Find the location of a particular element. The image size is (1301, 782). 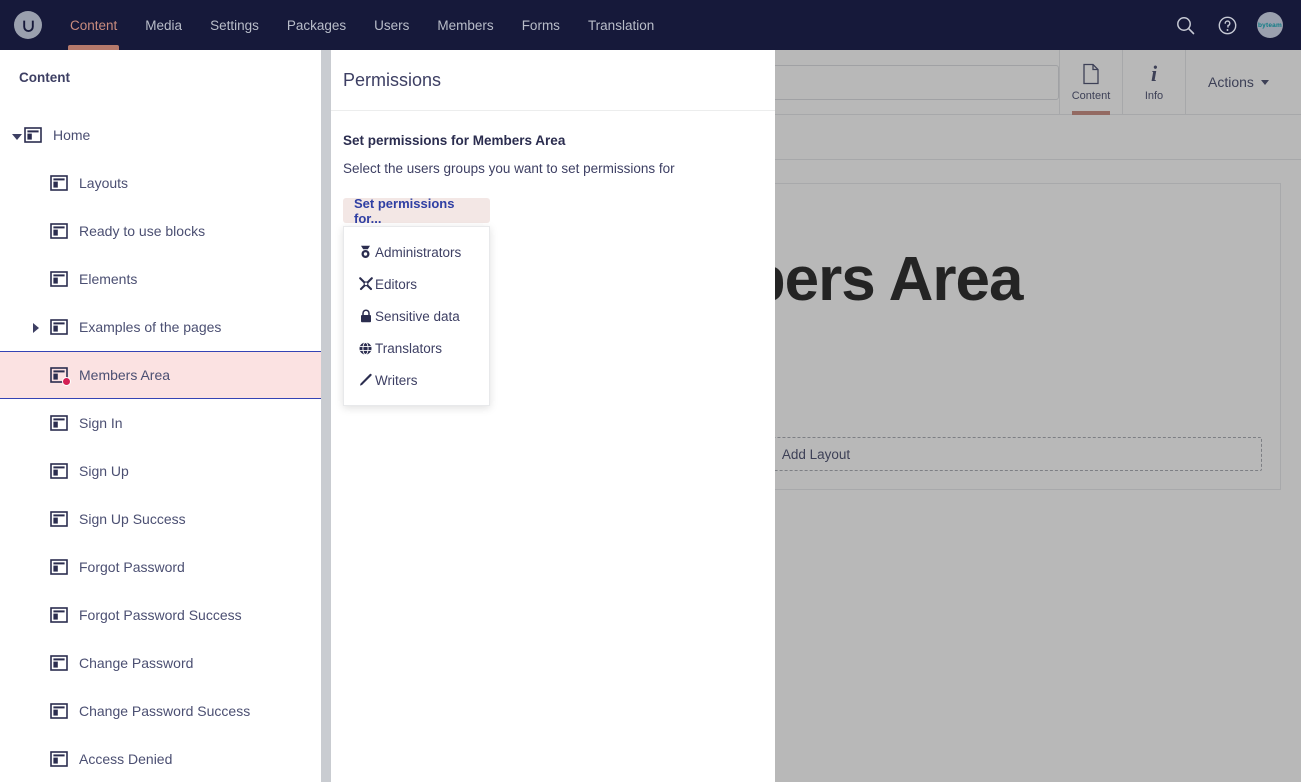

user-group-option-administrators: Administrators is located at coordinates (416, 252).